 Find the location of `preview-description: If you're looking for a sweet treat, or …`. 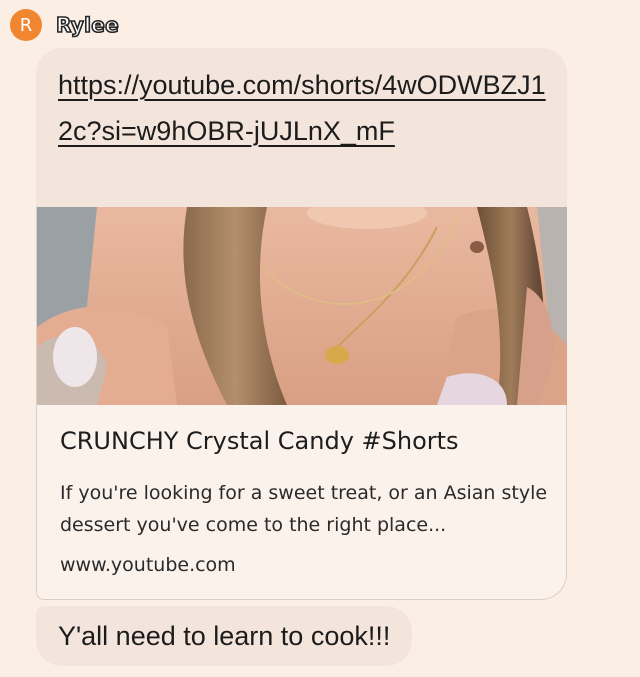

preview-description: If you're looking for a sweet treat, or … is located at coordinates (304, 509).